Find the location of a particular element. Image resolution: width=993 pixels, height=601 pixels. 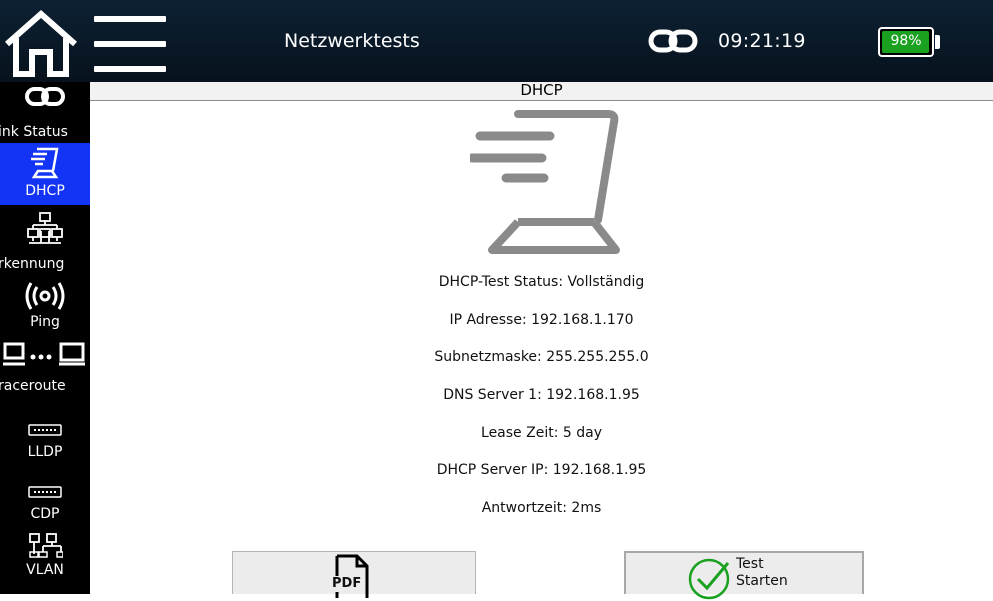

sidebar-item-dhcp: DHCP is located at coordinates (45, 174).